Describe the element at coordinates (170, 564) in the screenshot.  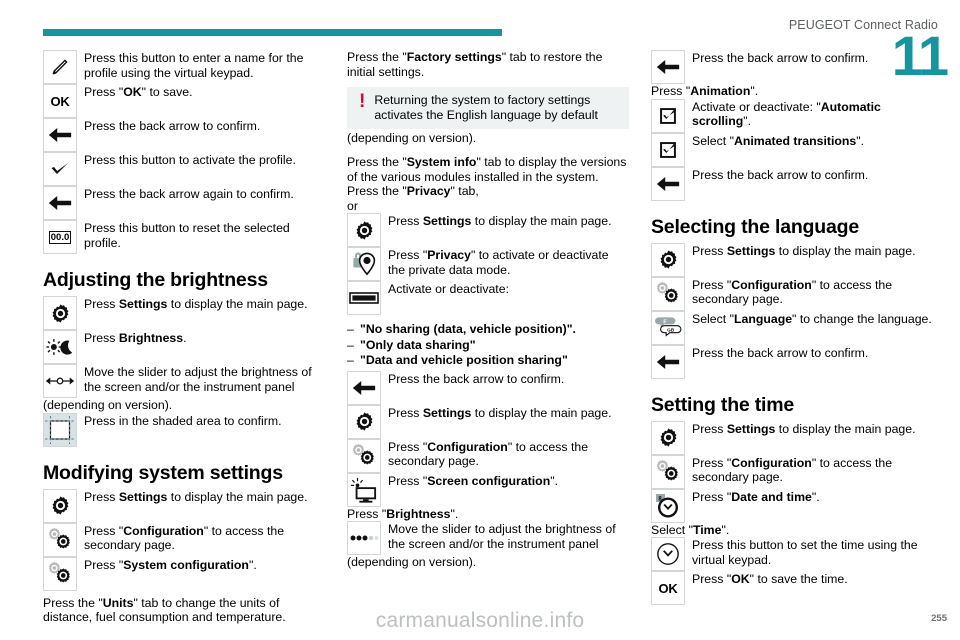
I see `instruction-text: Press "System configuration".` at that location.